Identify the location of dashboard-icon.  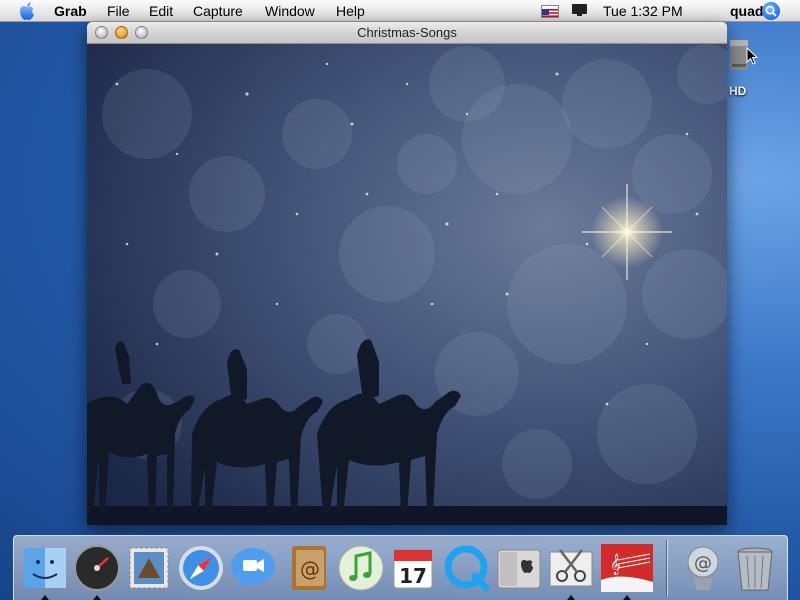
(97, 568).